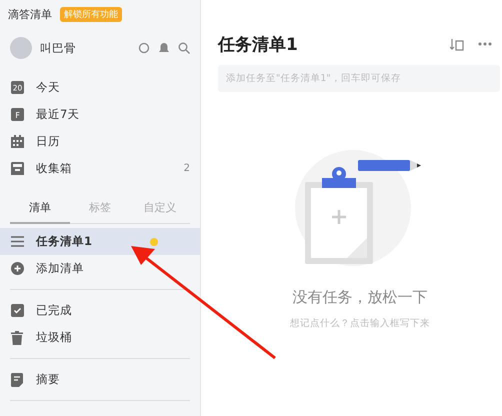 This screenshot has width=502, height=416. I want to click on inbox-icon, so click(17, 168).